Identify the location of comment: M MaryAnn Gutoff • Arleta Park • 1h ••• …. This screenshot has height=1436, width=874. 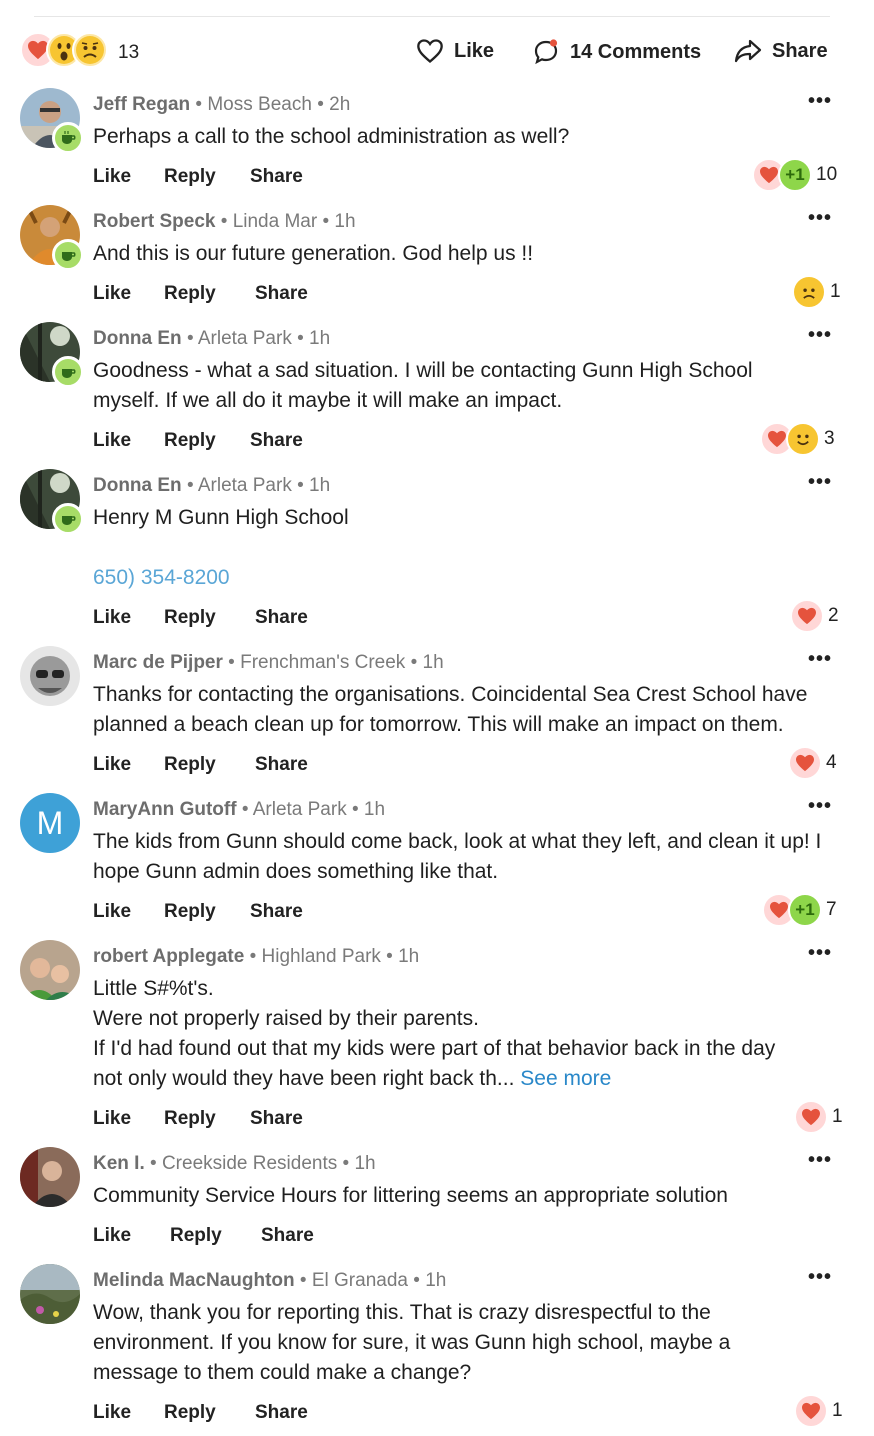
(437, 863).